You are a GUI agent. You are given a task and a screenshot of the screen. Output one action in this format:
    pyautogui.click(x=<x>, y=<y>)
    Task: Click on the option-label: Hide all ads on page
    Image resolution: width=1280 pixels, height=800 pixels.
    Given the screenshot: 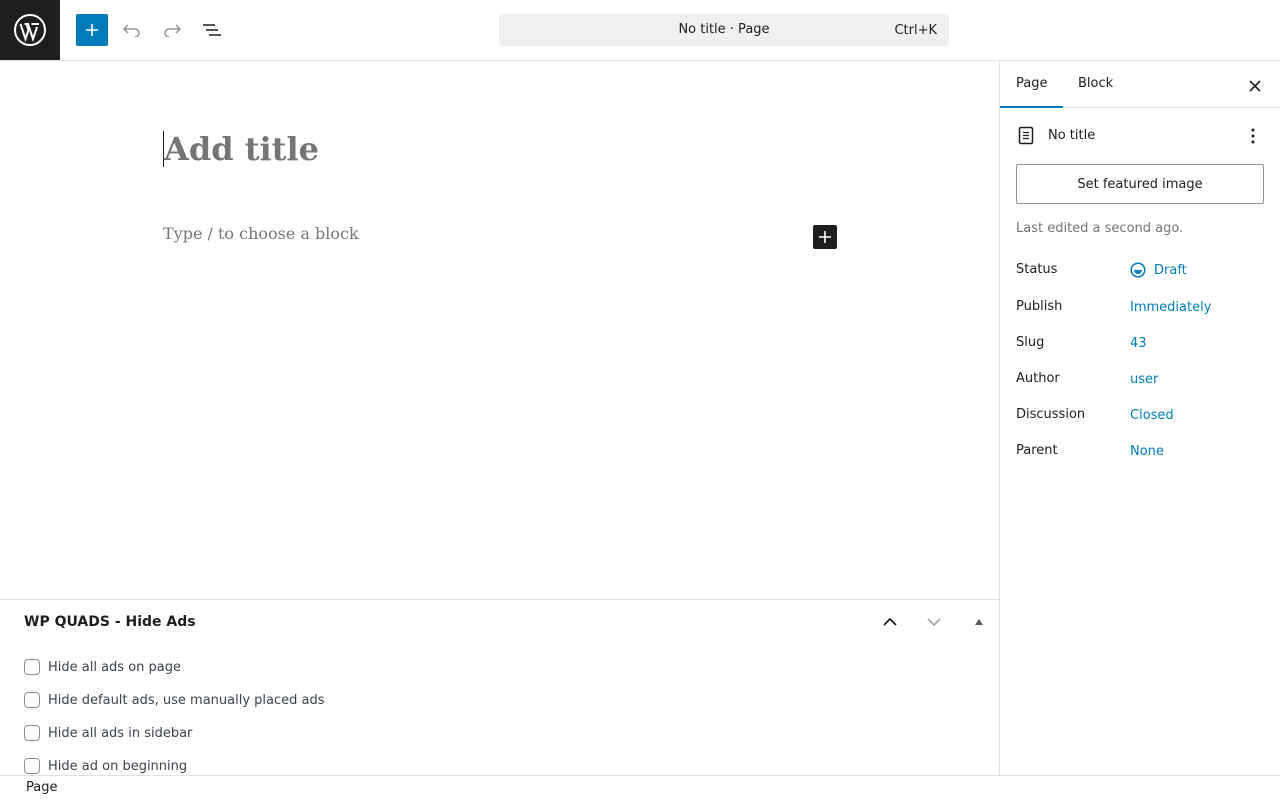 What is the action you would take?
    pyautogui.click(x=115, y=667)
    